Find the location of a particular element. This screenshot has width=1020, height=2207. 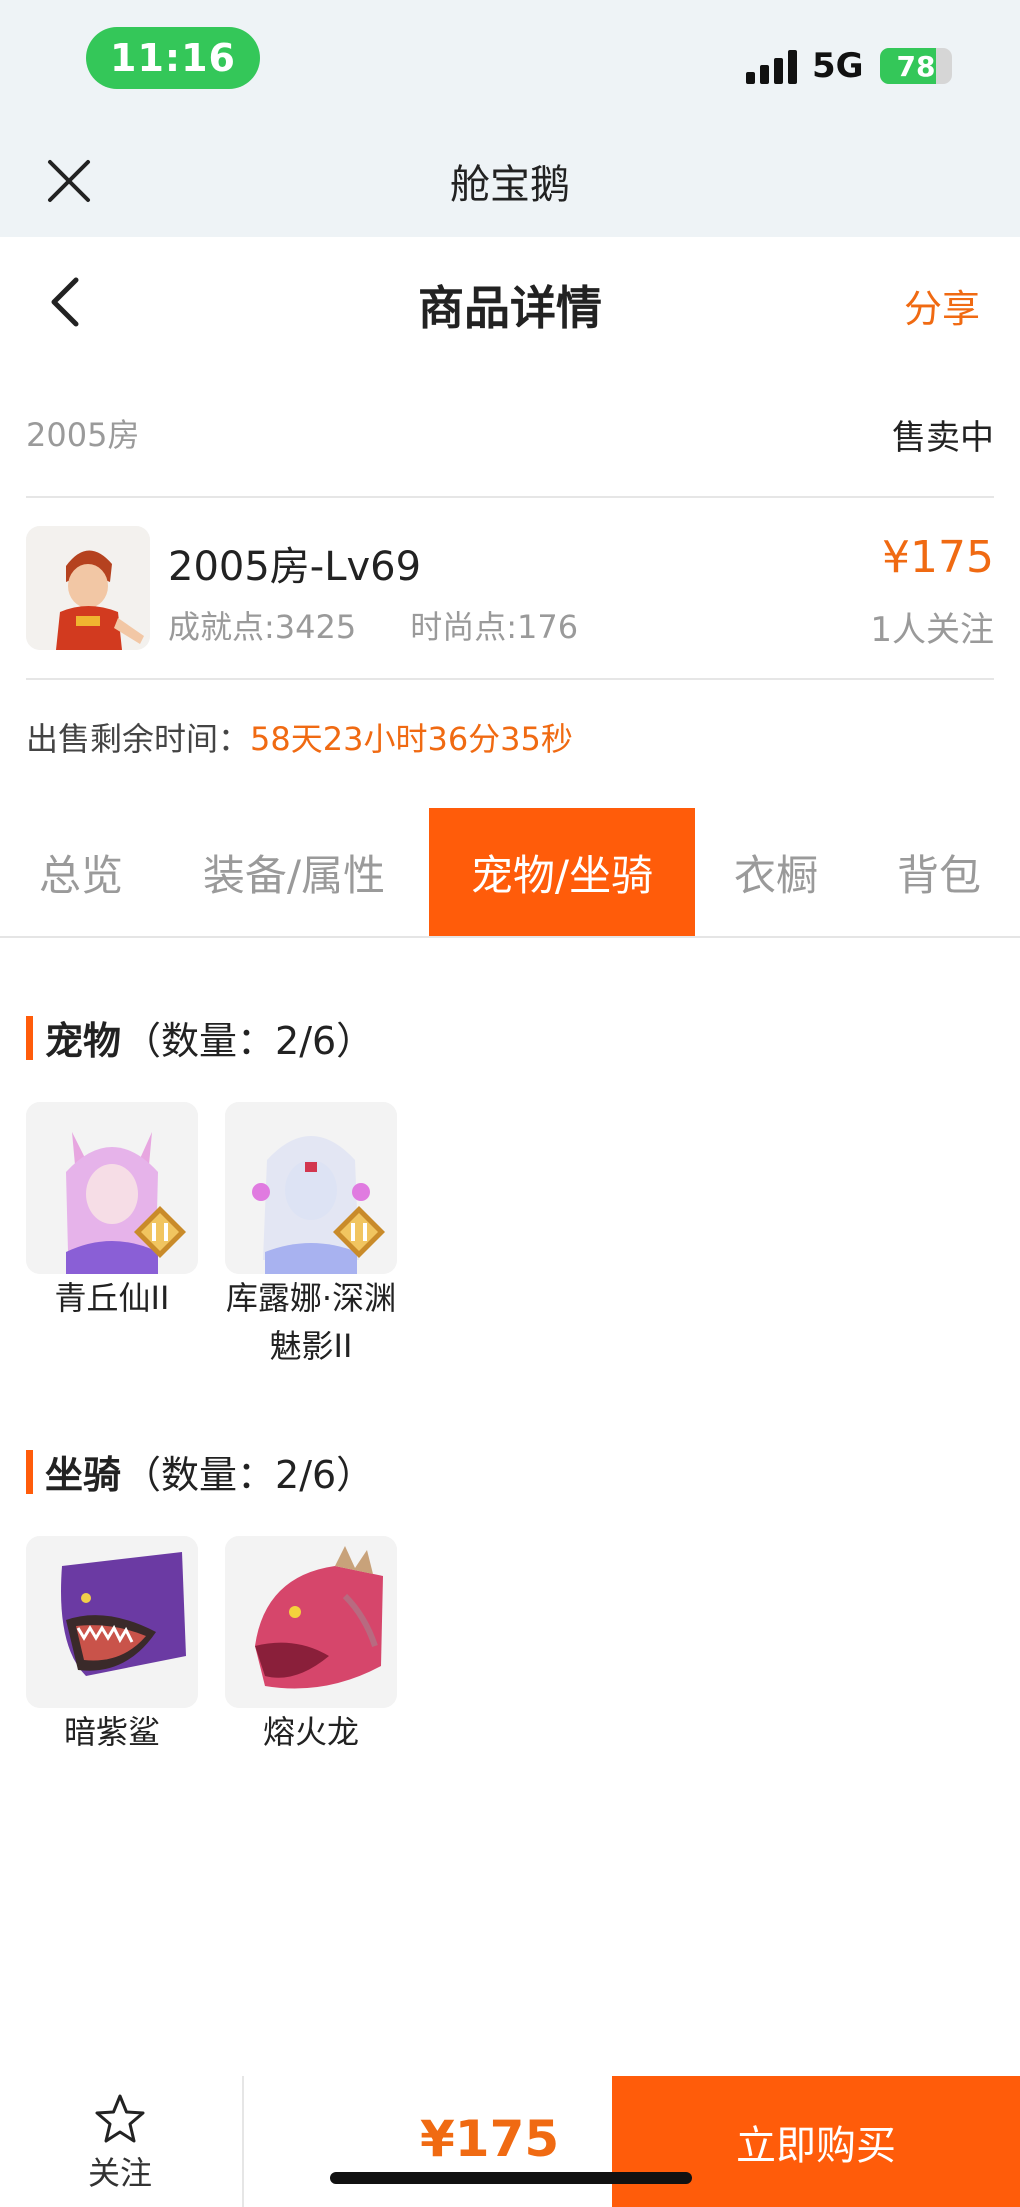

server-label: 2005房 is located at coordinates (83, 435).